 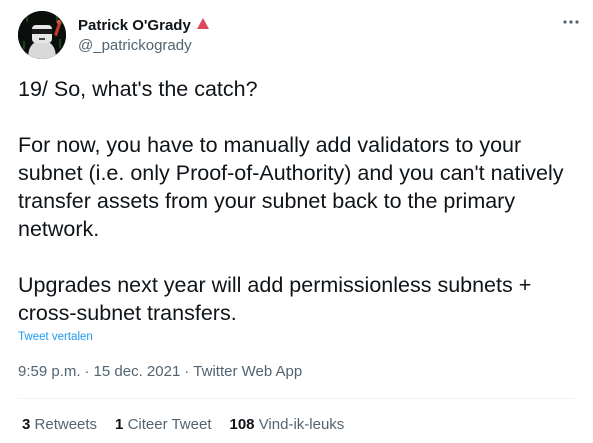 I want to click on tweet-metadata: 9:59 p.m. · 15 dec. 2021 · Twitter Web App, so click(x=160, y=371).